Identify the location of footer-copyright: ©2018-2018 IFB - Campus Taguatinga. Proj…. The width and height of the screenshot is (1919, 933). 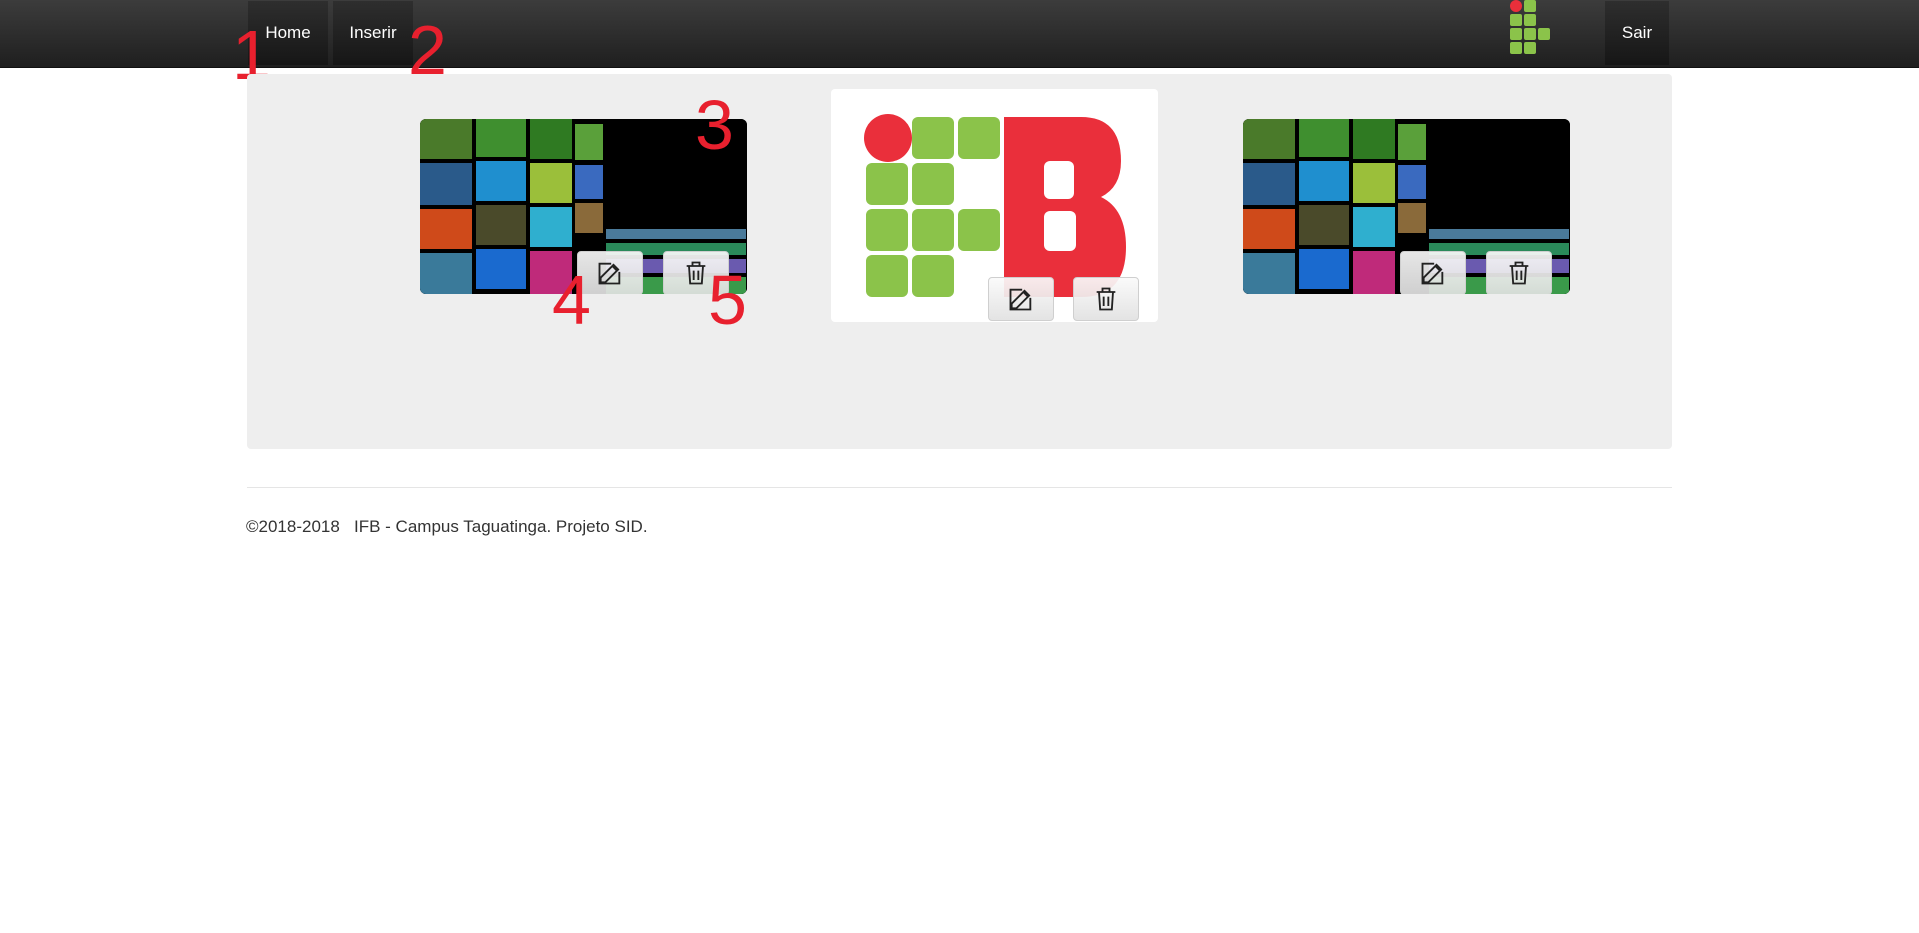
(447, 526).